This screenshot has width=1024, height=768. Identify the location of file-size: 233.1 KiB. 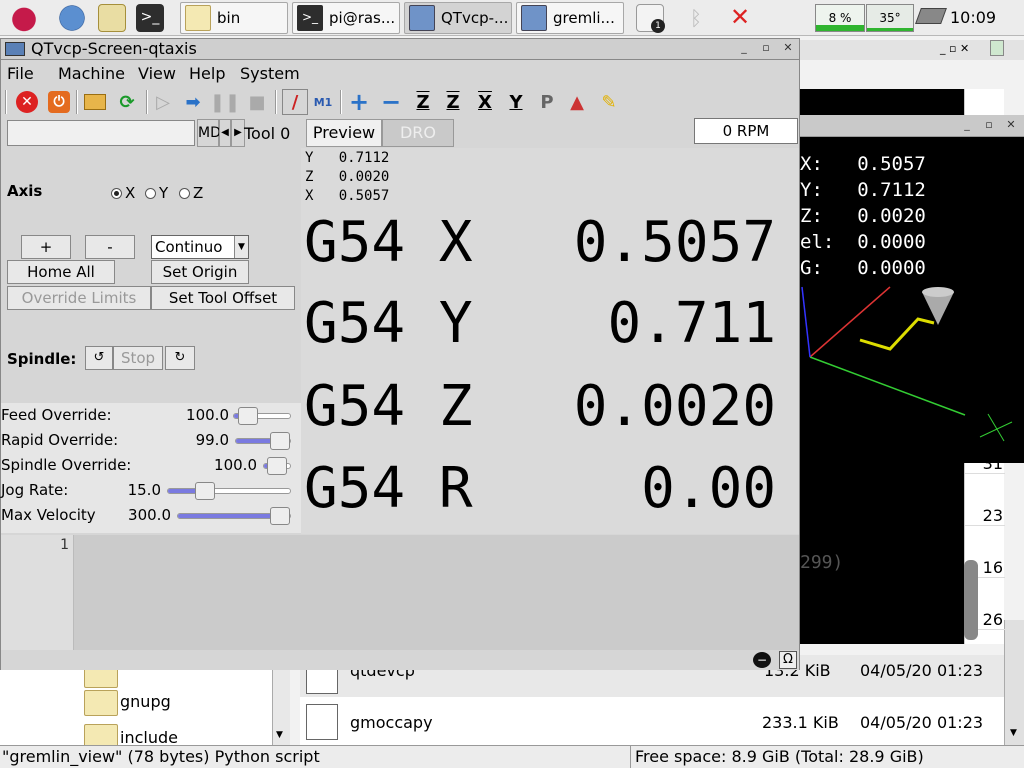
(800, 722).